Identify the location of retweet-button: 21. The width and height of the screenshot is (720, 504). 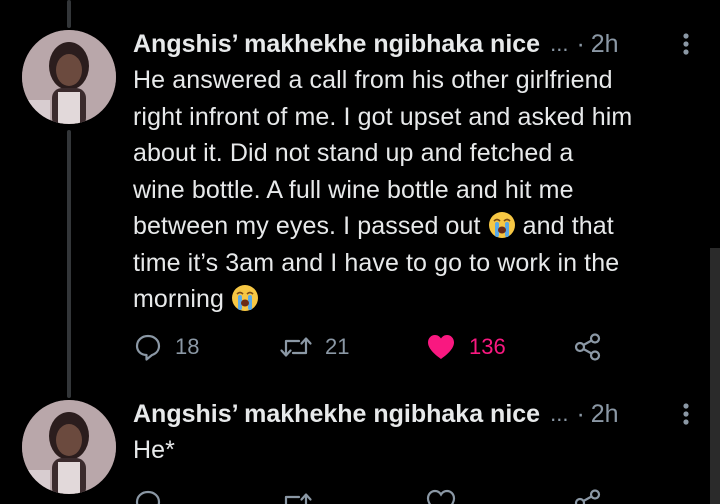
(314, 347).